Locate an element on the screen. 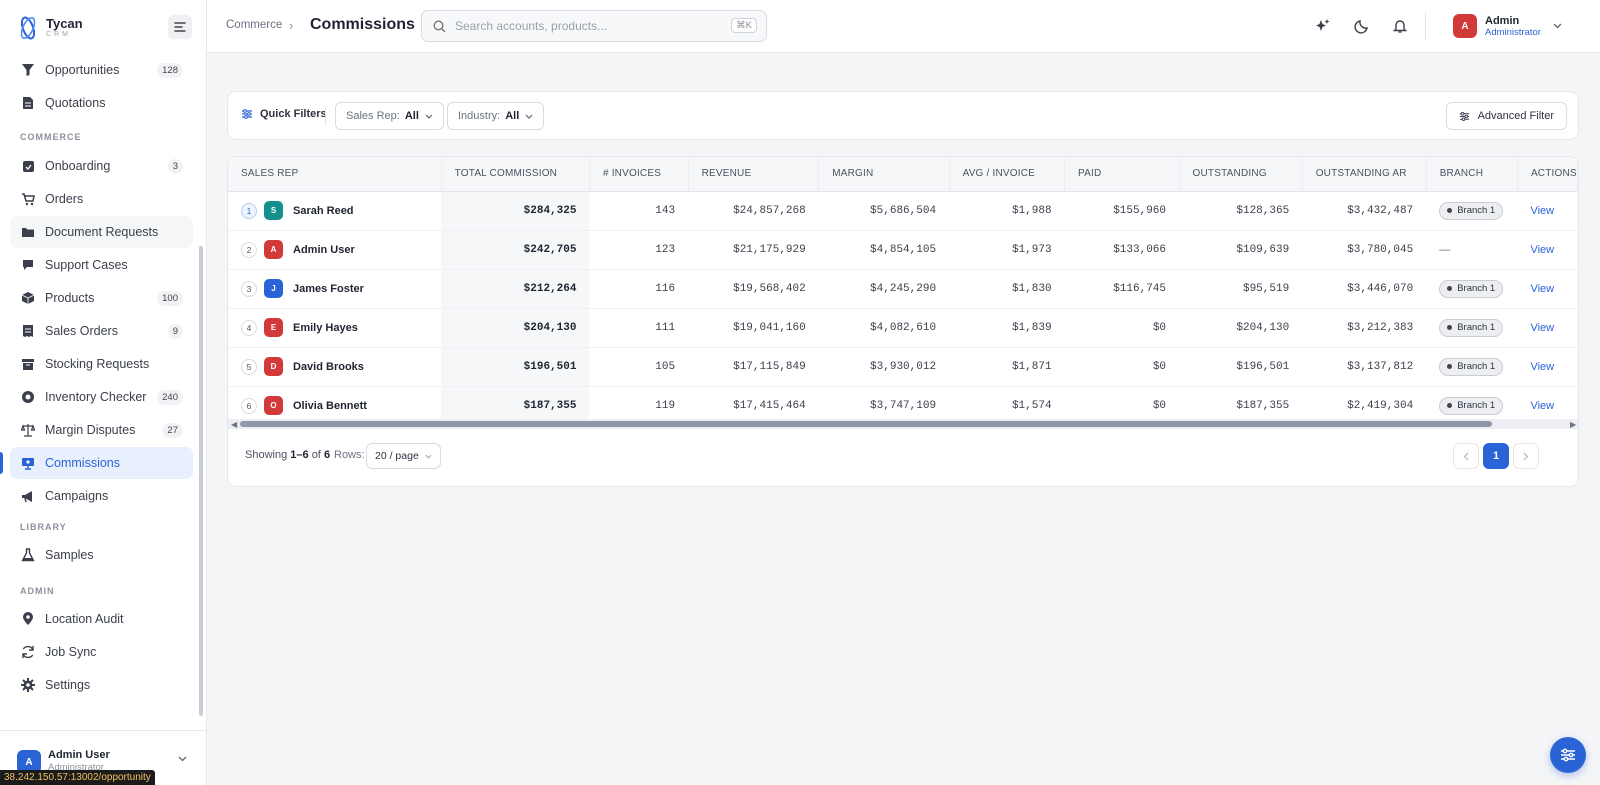 The width and height of the screenshot is (1600, 785). sales-rep-cell: 4 E Emily Hayes is located at coordinates (335, 328).